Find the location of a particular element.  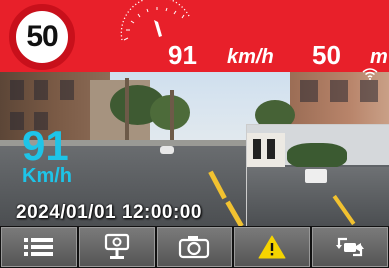

emergency-lock-button is located at coordinates (272, 247).